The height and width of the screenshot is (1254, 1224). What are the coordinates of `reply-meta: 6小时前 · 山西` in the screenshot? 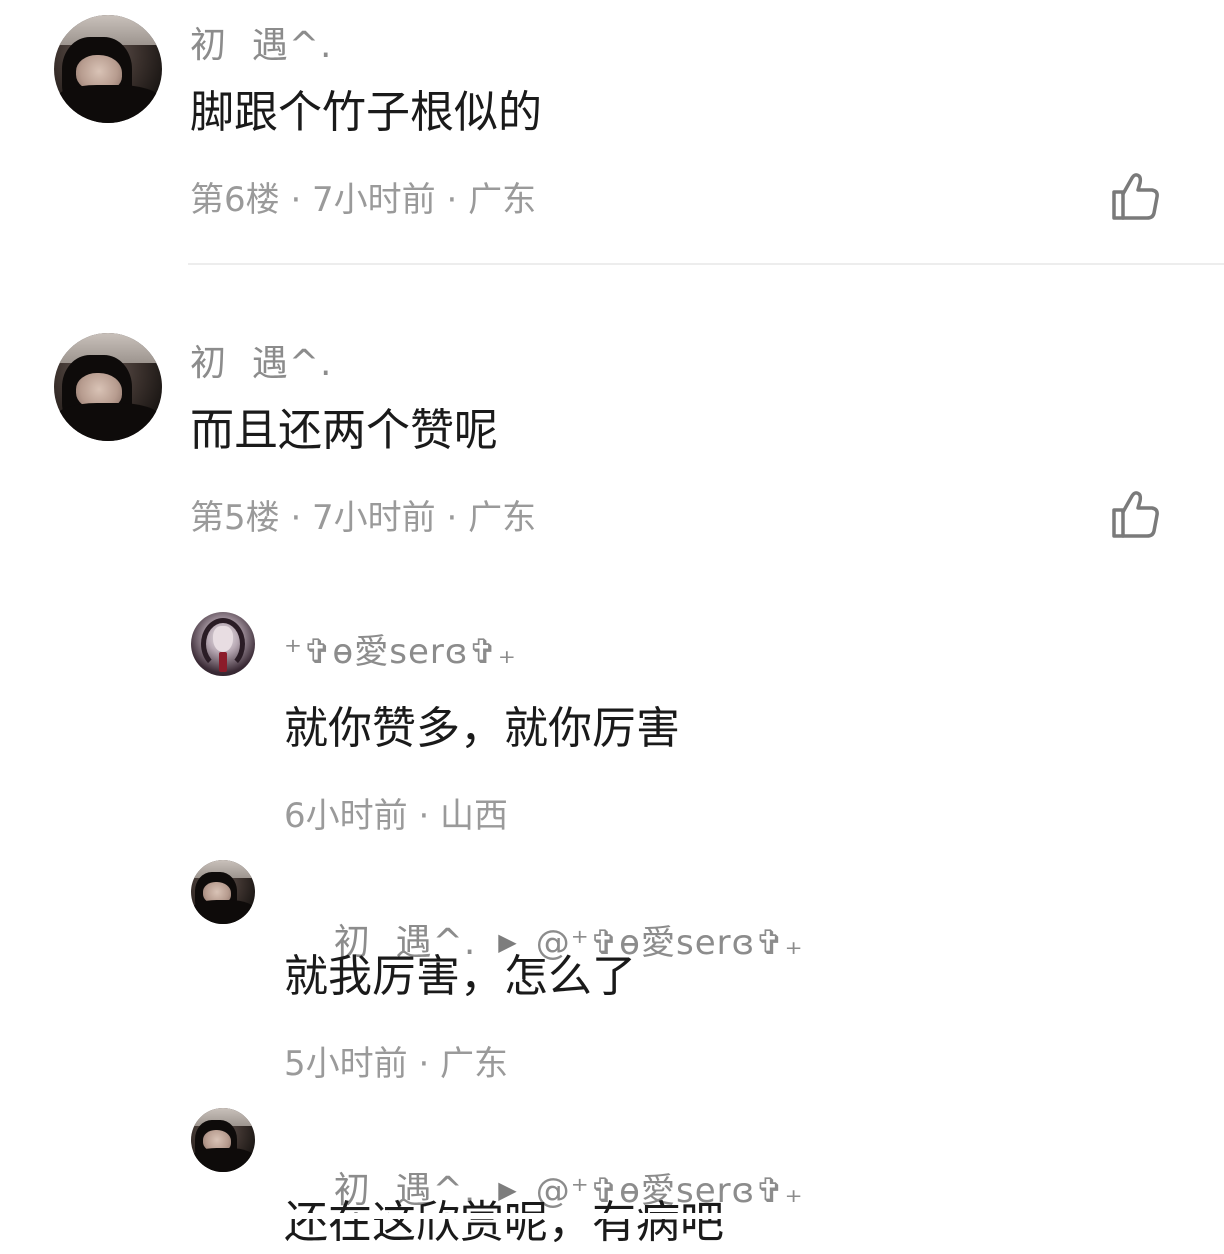 It's located at (396, 816).